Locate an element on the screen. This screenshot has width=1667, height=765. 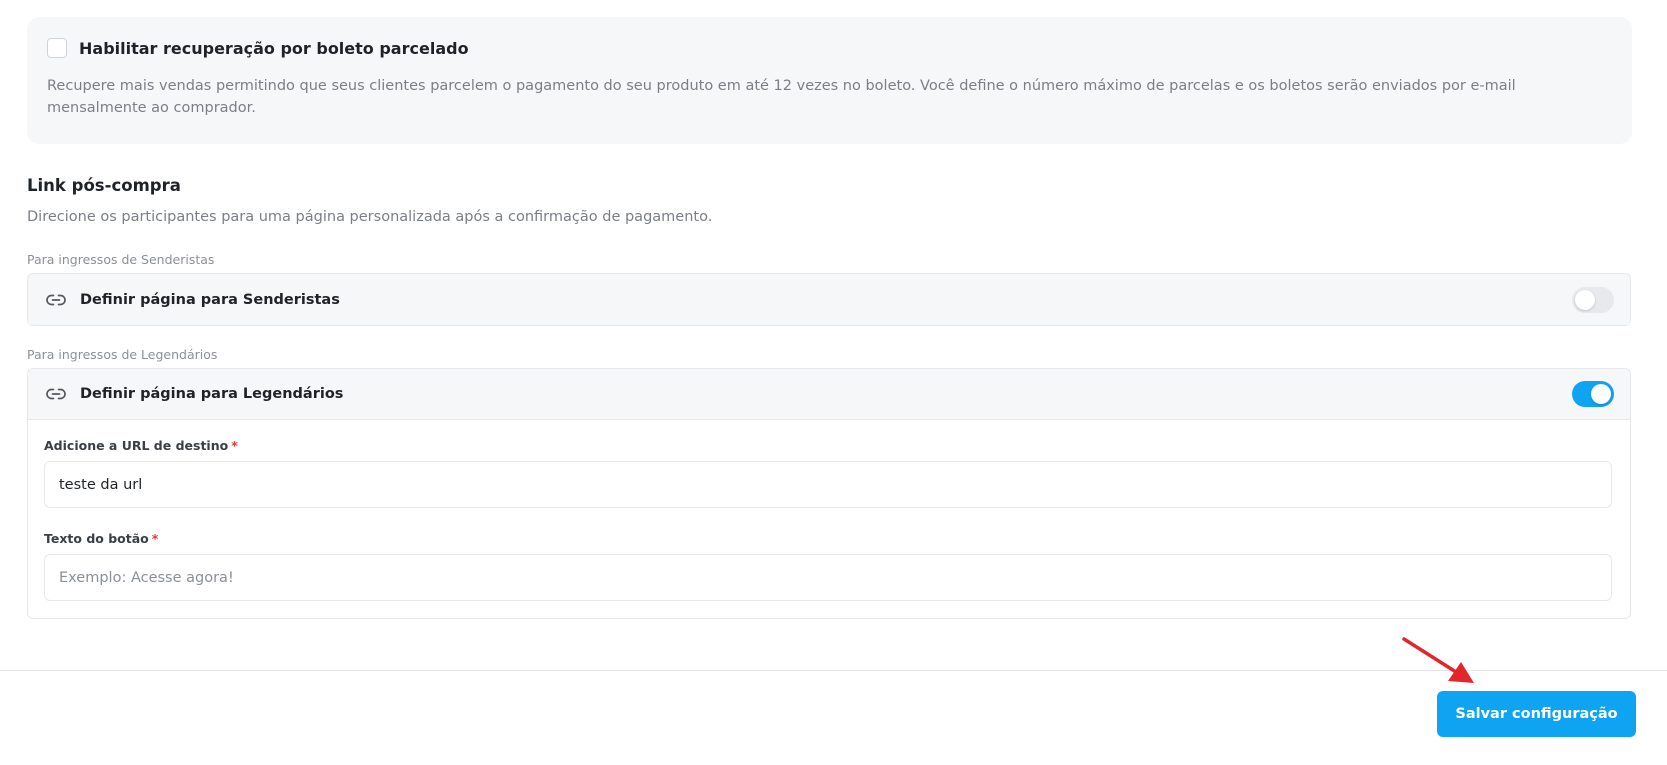
senderistas-group-label: Para ingressos de Senderistas is located at coordinates (121, 259).